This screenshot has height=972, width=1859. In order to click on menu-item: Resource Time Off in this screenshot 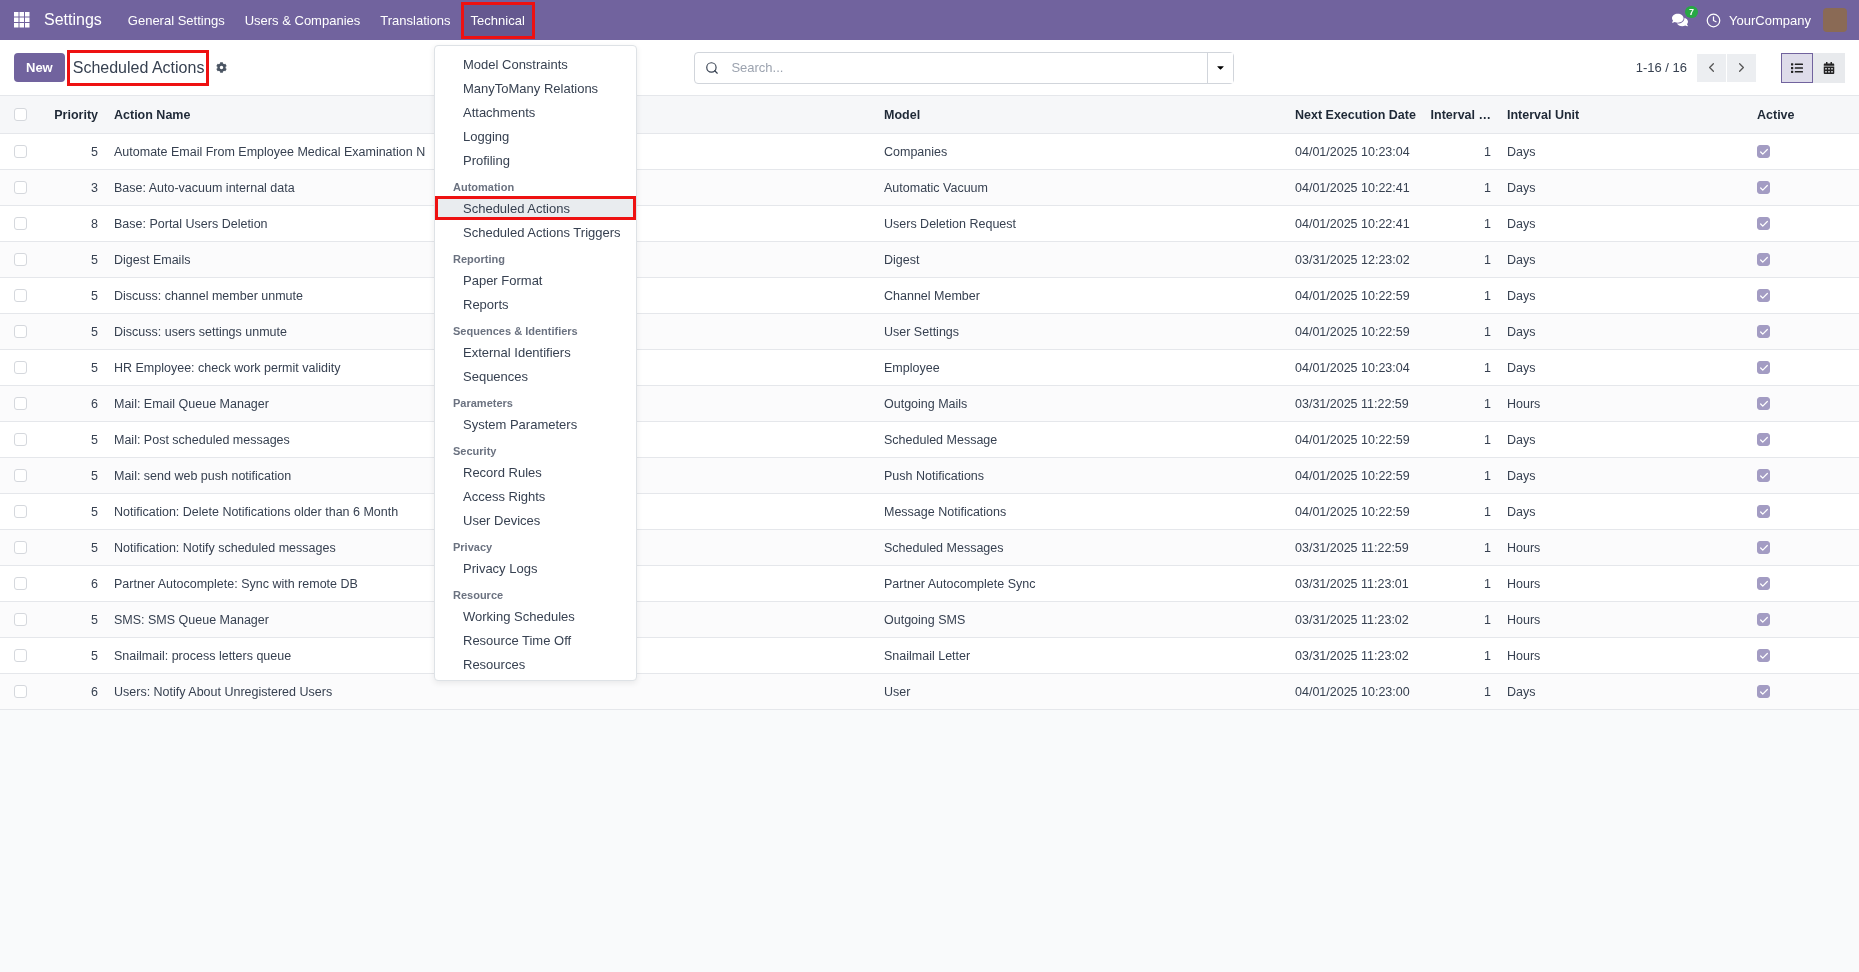, I will do `click(535, 640)`.